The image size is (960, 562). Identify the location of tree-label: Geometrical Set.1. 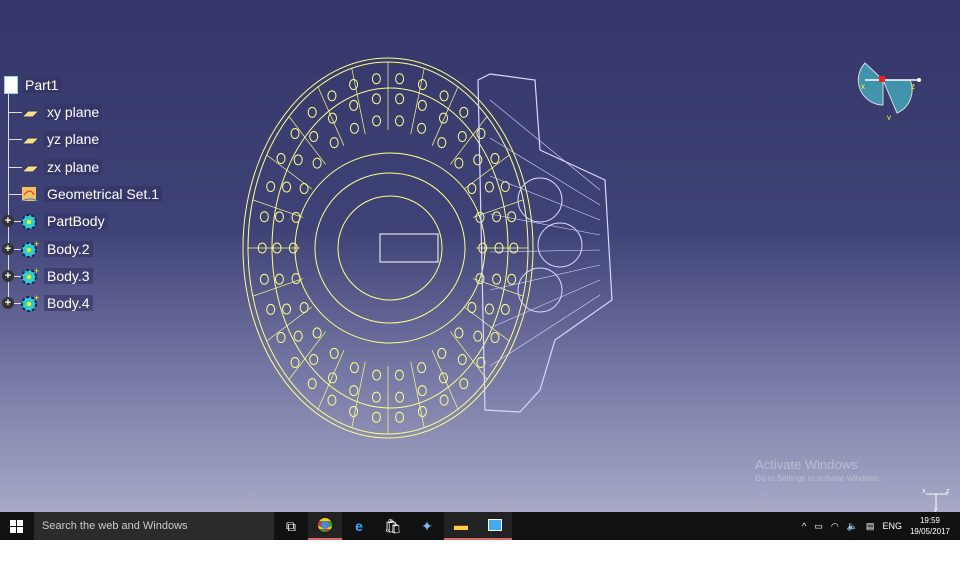
(103, 193).